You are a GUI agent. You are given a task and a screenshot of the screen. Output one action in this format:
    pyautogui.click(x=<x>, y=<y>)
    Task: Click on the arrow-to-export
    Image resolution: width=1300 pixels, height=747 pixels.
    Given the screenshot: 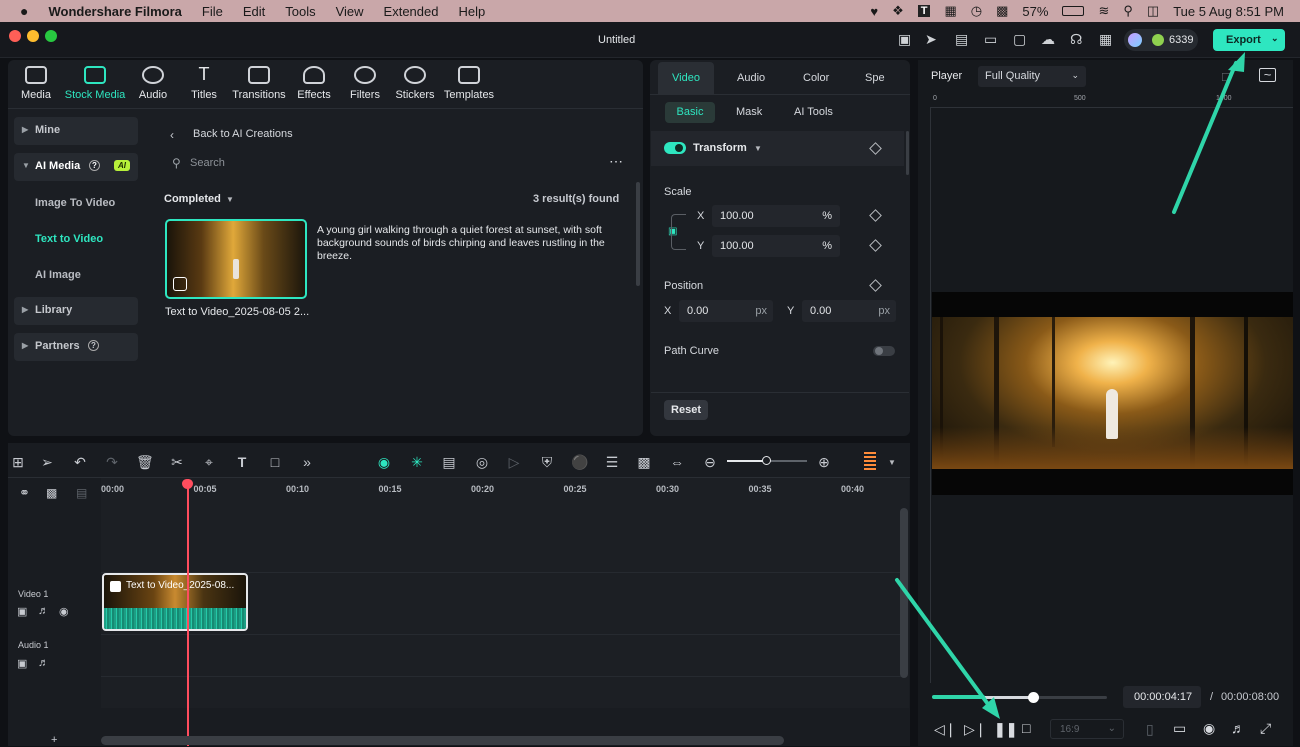 What is the action you would take?
    pyautogui.click(x=1205, y=137)
    